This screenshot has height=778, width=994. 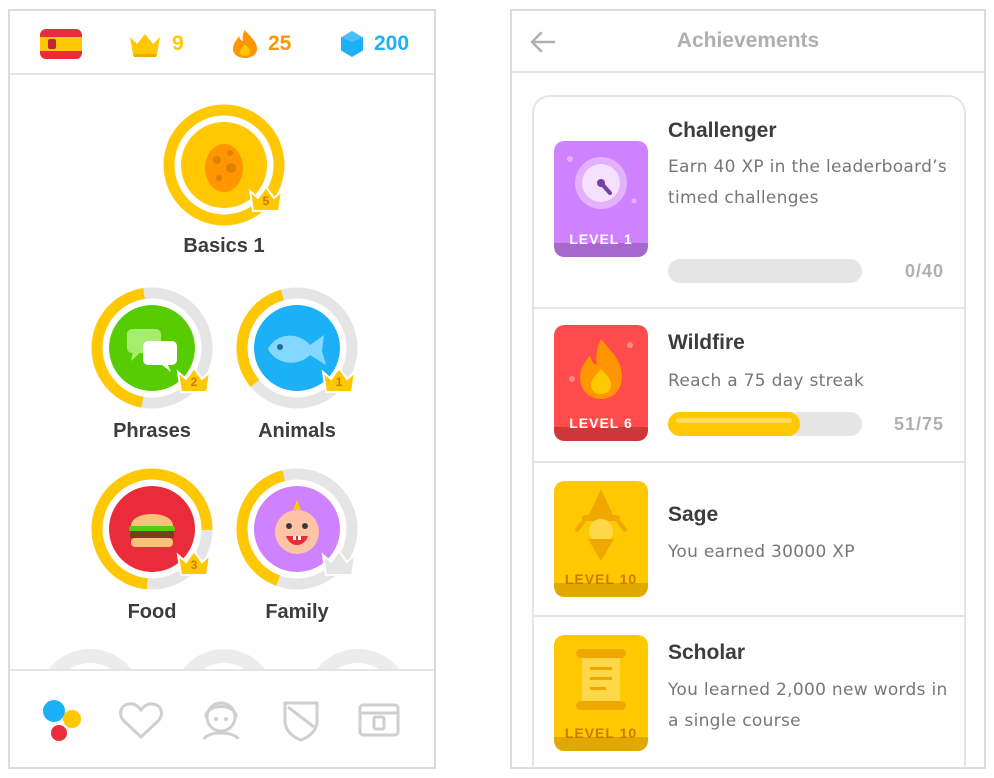 I want to click on skill-basics-1: 5, so click(x=224, y=165).